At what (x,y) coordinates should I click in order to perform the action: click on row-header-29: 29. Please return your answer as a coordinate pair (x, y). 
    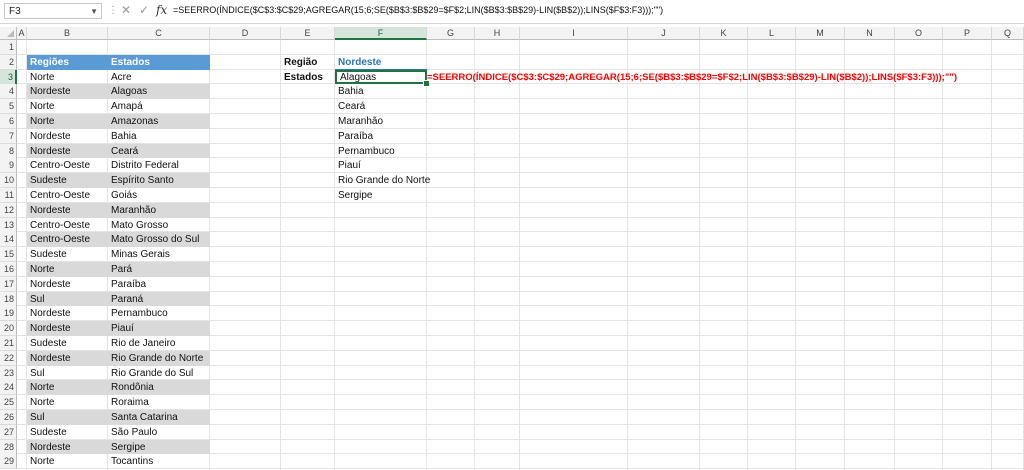
    Looking at the image, I should click on (8, 462).